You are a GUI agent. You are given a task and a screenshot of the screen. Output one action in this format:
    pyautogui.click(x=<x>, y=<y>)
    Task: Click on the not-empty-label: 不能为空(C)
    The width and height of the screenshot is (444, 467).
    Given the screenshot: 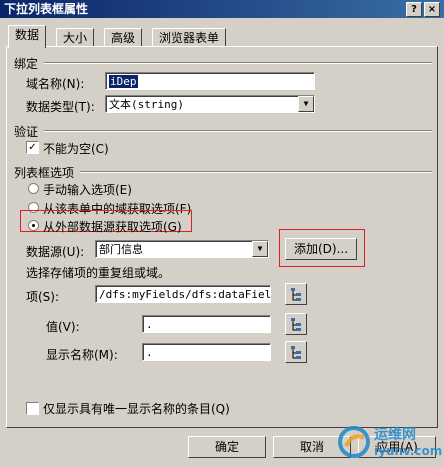 What is the action you would take?
    pyautogui.click(x=76, y=149)
    